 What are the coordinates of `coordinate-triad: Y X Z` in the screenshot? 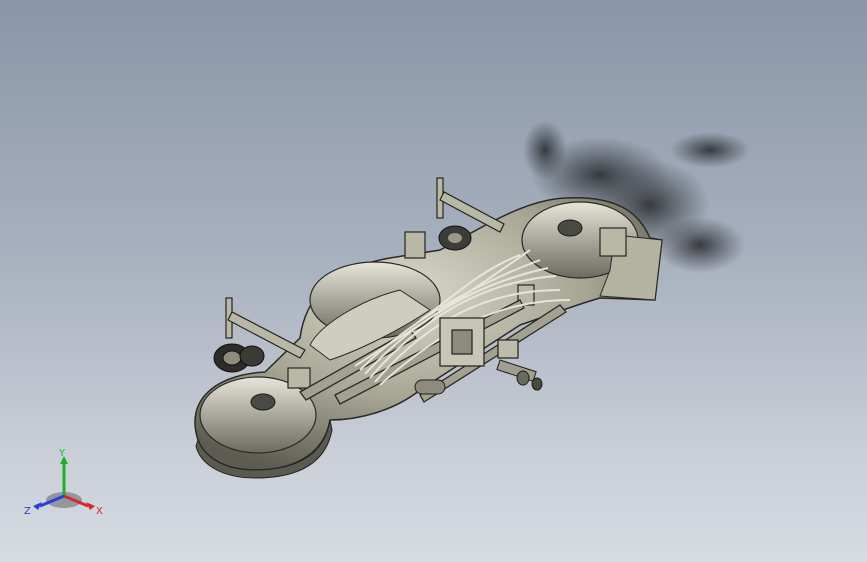 It's located at (64, 488).